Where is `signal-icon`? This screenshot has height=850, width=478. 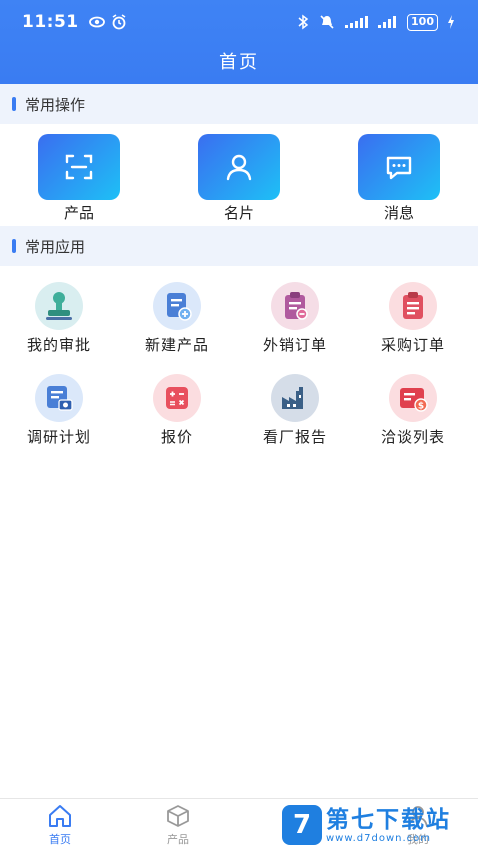
signal-icon is located at coordinates (357, 22).